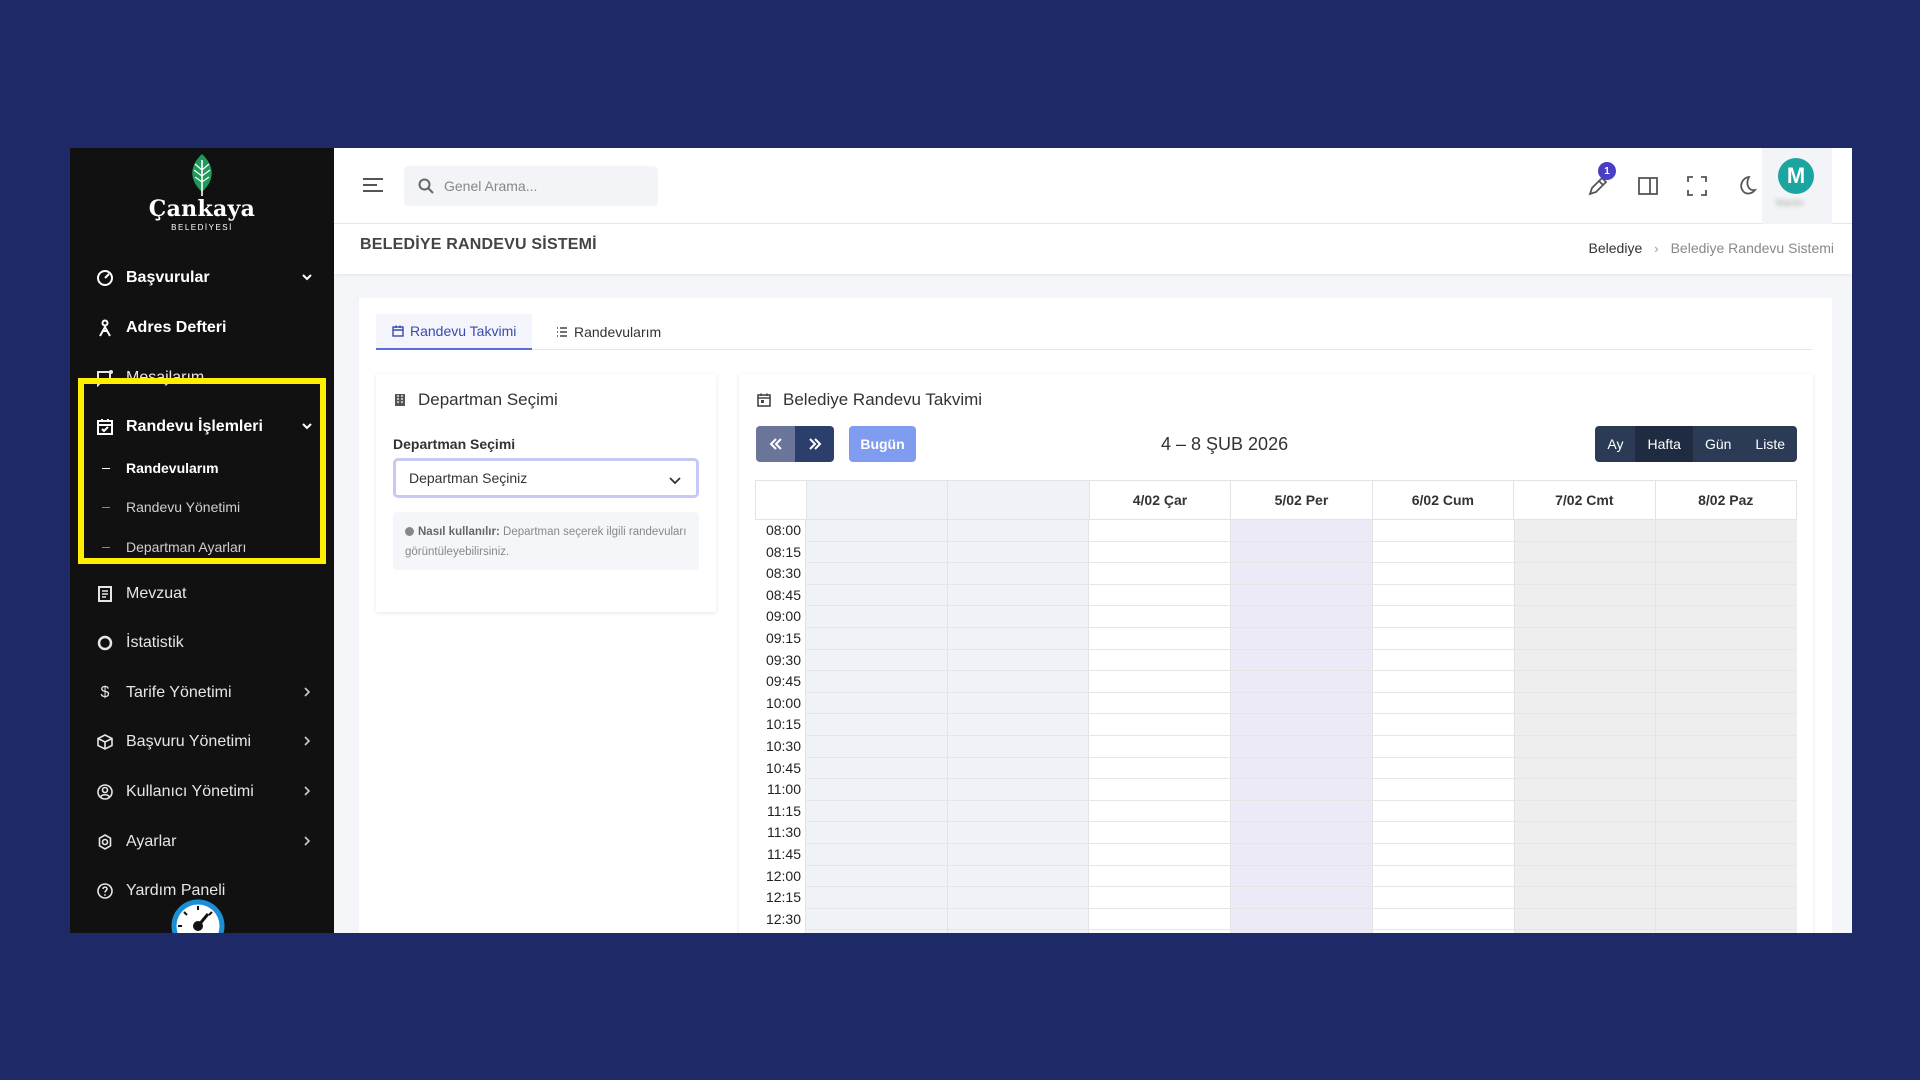 The image size is (1920, 1080). What do you see at coordinates (544, 186) in the screenshot?
I see `search-input` at bounding box center [544, 186].